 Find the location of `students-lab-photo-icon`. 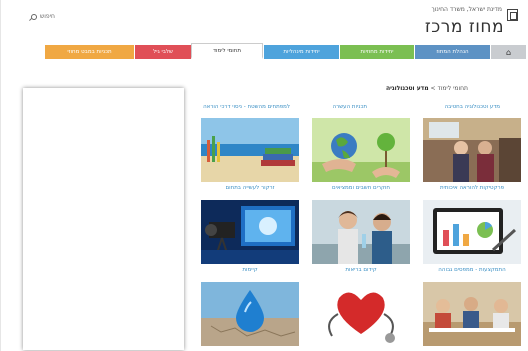

students-lab-photo-icon is located at coordinates (361, 232).